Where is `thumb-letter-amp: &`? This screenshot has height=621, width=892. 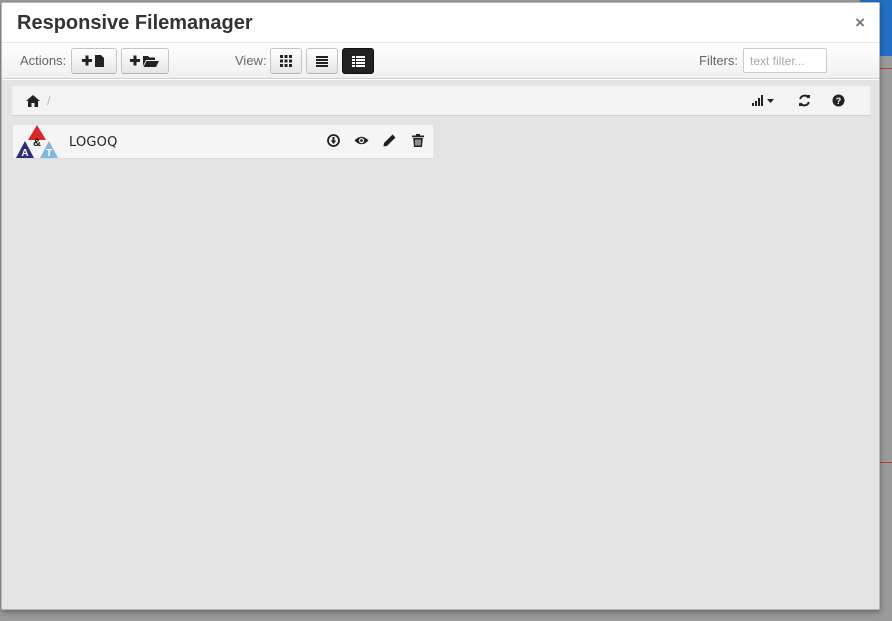 thumb-letter-amp: & is located at coordinates (37, 143).